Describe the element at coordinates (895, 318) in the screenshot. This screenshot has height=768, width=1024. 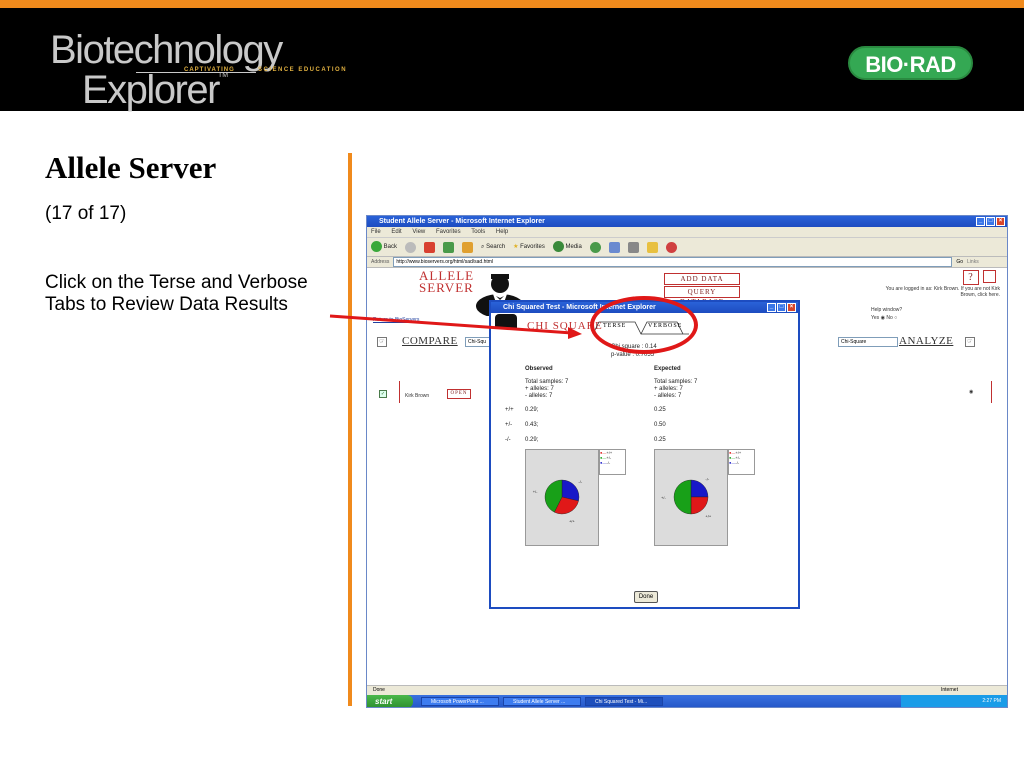
I see `help-no-radio: ○` at that location.